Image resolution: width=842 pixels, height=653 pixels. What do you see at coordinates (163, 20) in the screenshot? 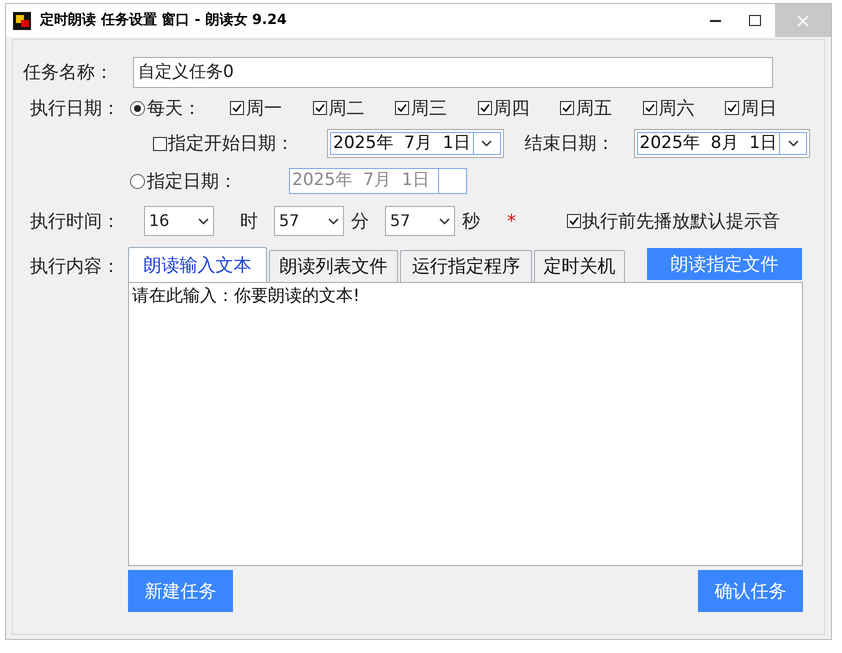
I see `window-title: 定时朗读 任务设置 窗口 - 朗读女 9.24` at bounding box center [163, 20].